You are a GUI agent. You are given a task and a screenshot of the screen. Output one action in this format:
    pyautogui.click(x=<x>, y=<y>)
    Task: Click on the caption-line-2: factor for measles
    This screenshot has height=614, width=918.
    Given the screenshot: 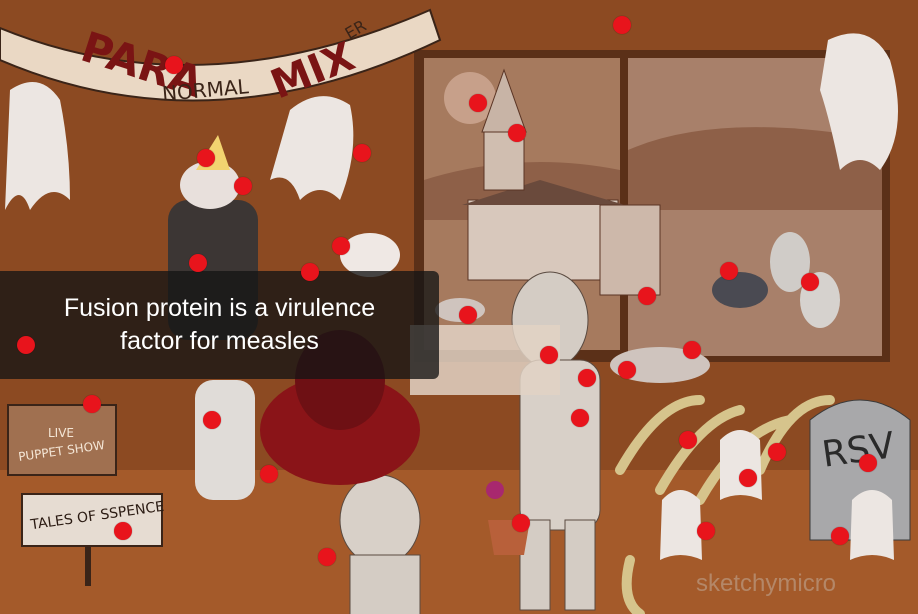 What is the action you would take?
    pyautogui.click(x=219, y=341)
    